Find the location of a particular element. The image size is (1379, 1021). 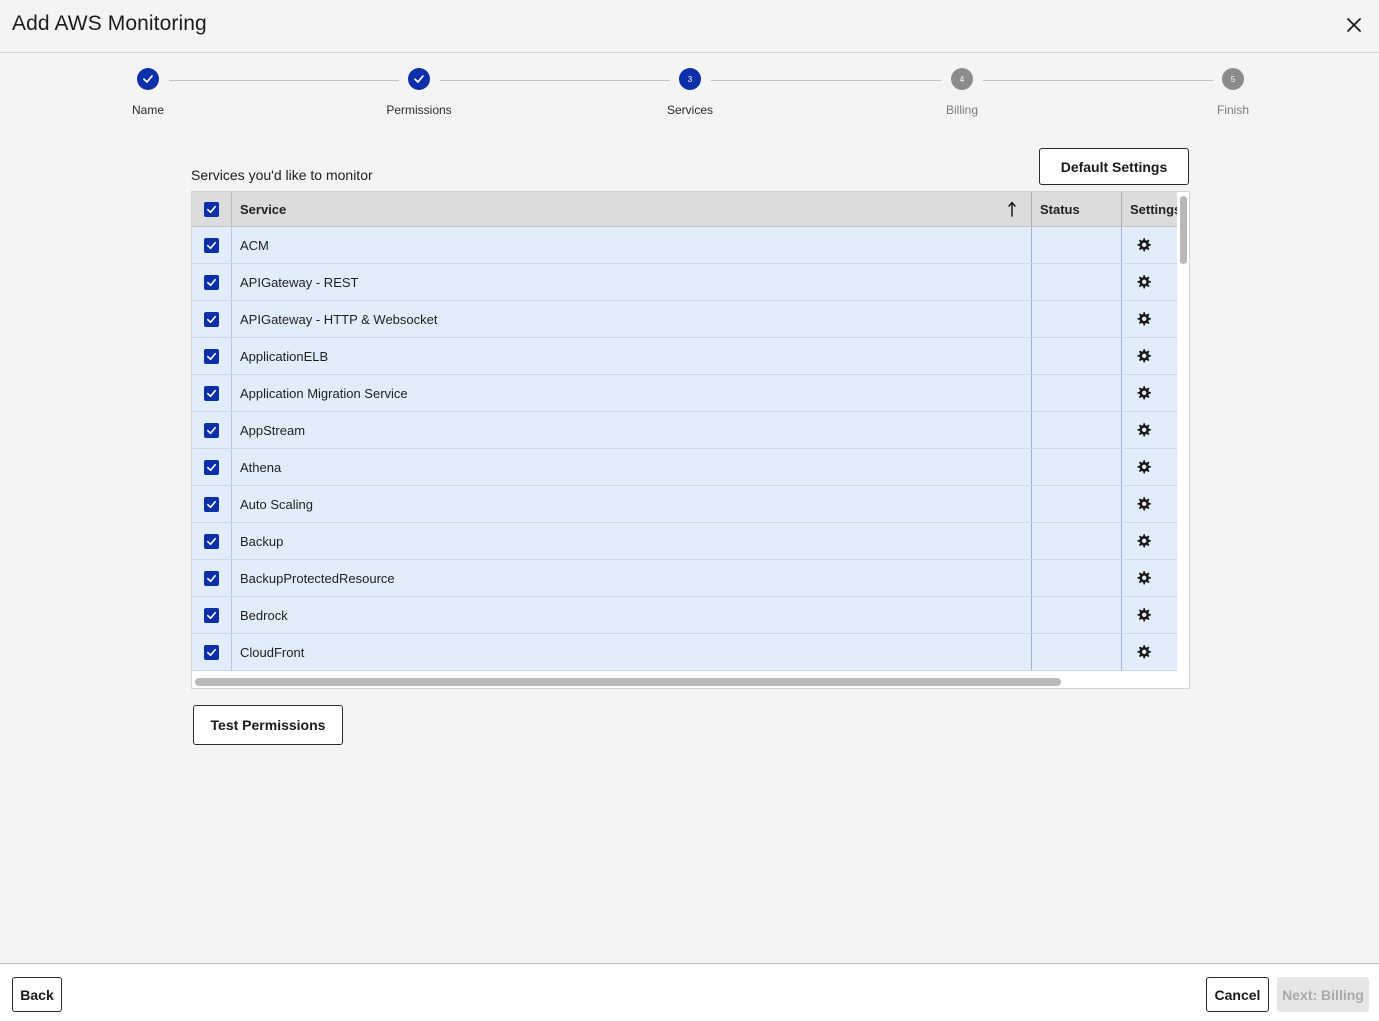

step-name: Name is located at coordinates (148, 91).